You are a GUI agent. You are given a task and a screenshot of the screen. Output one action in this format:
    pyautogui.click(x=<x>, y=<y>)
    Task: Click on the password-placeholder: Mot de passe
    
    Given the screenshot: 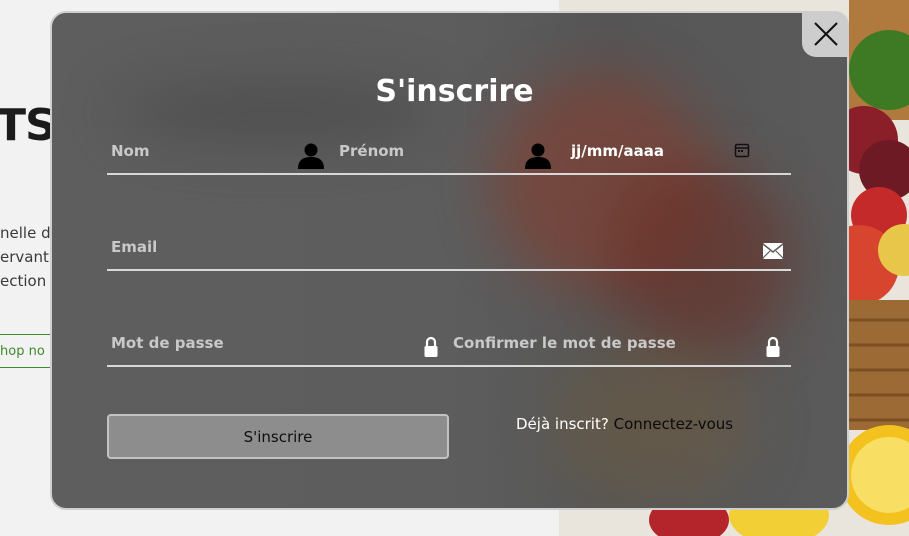 What is the action you would take?
    pyautogui.click(x=167, y=343)
    